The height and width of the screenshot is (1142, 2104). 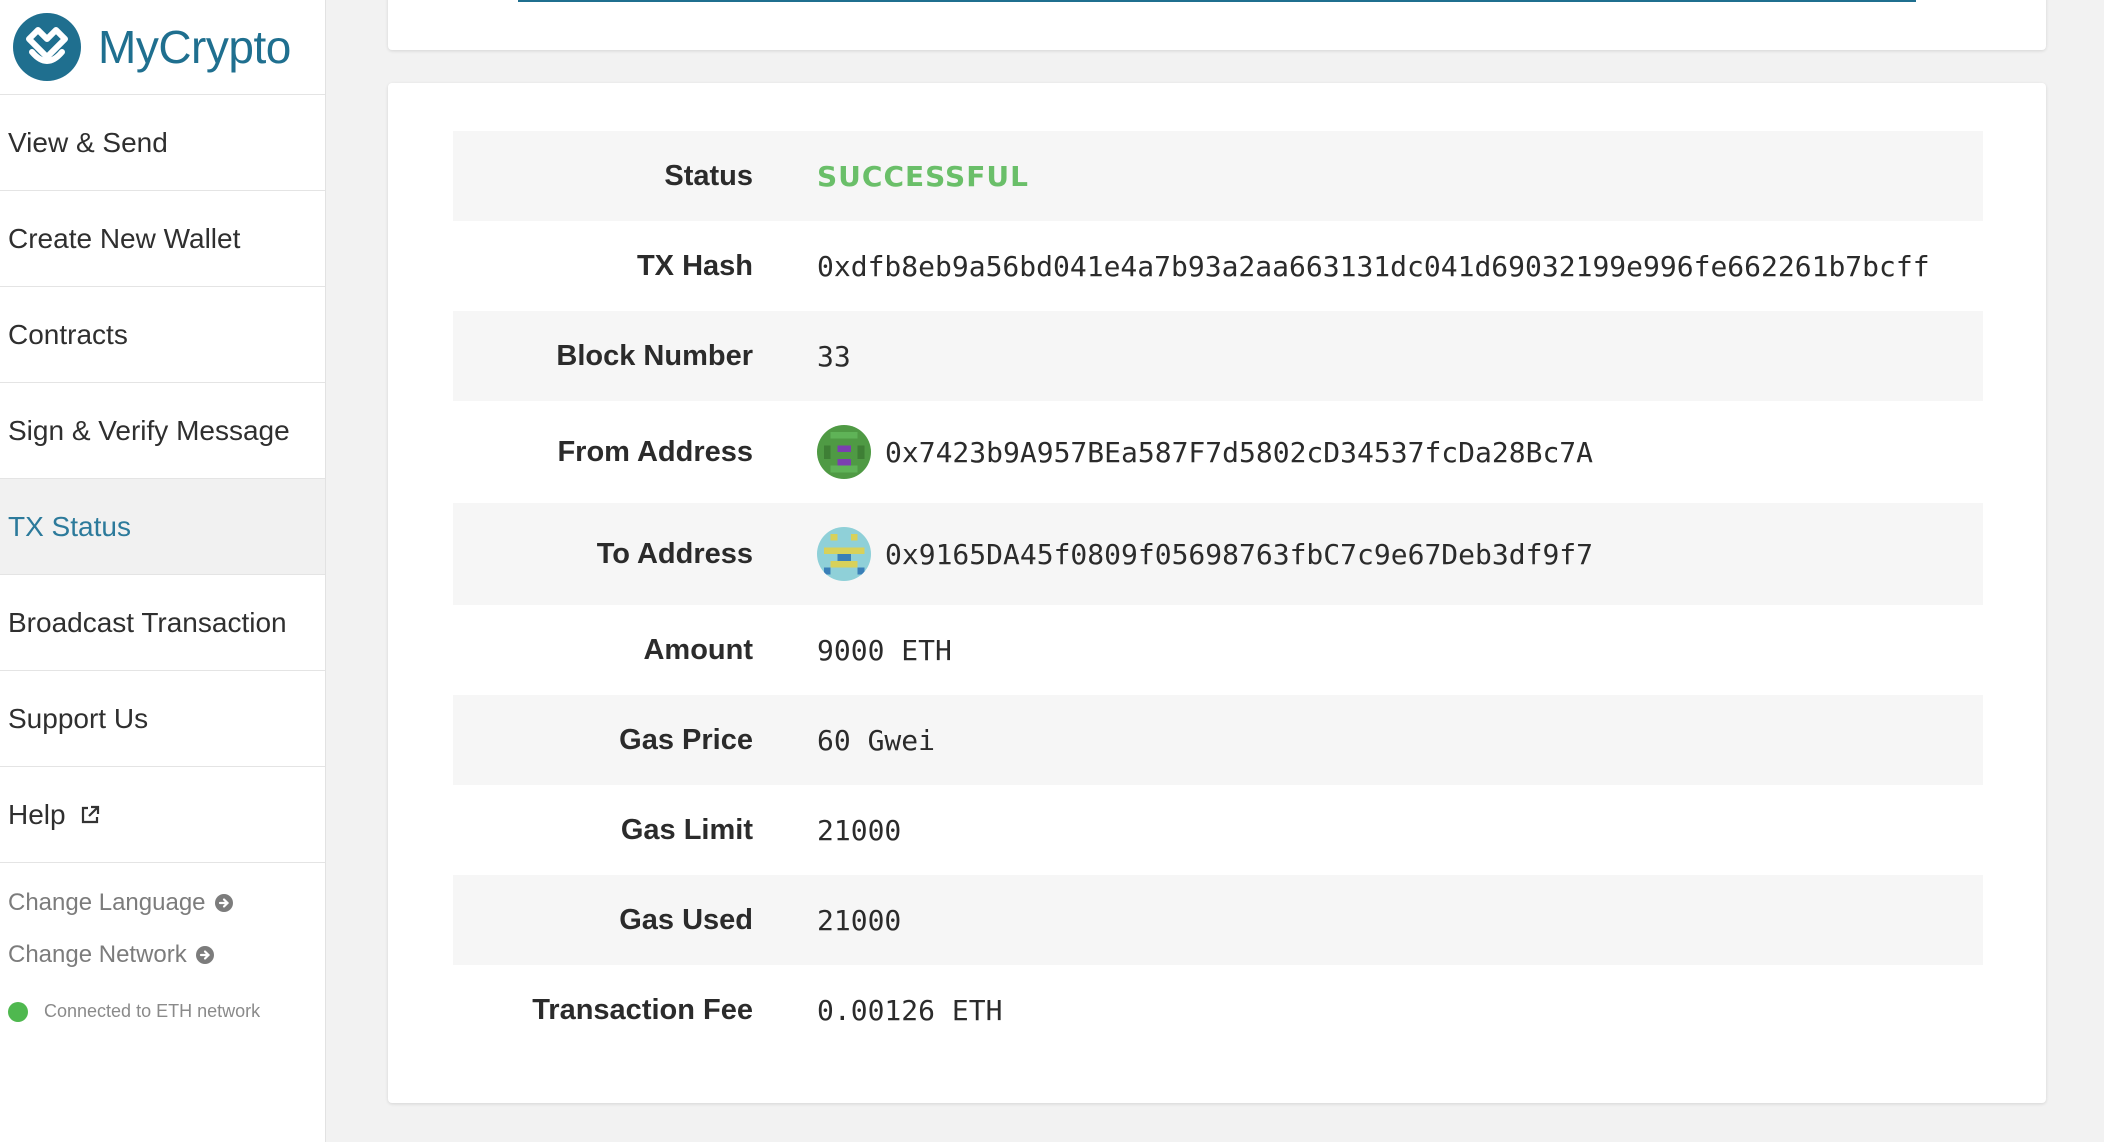 I want to click on tx-label: Gas Limit, so click(x=686, y=829).